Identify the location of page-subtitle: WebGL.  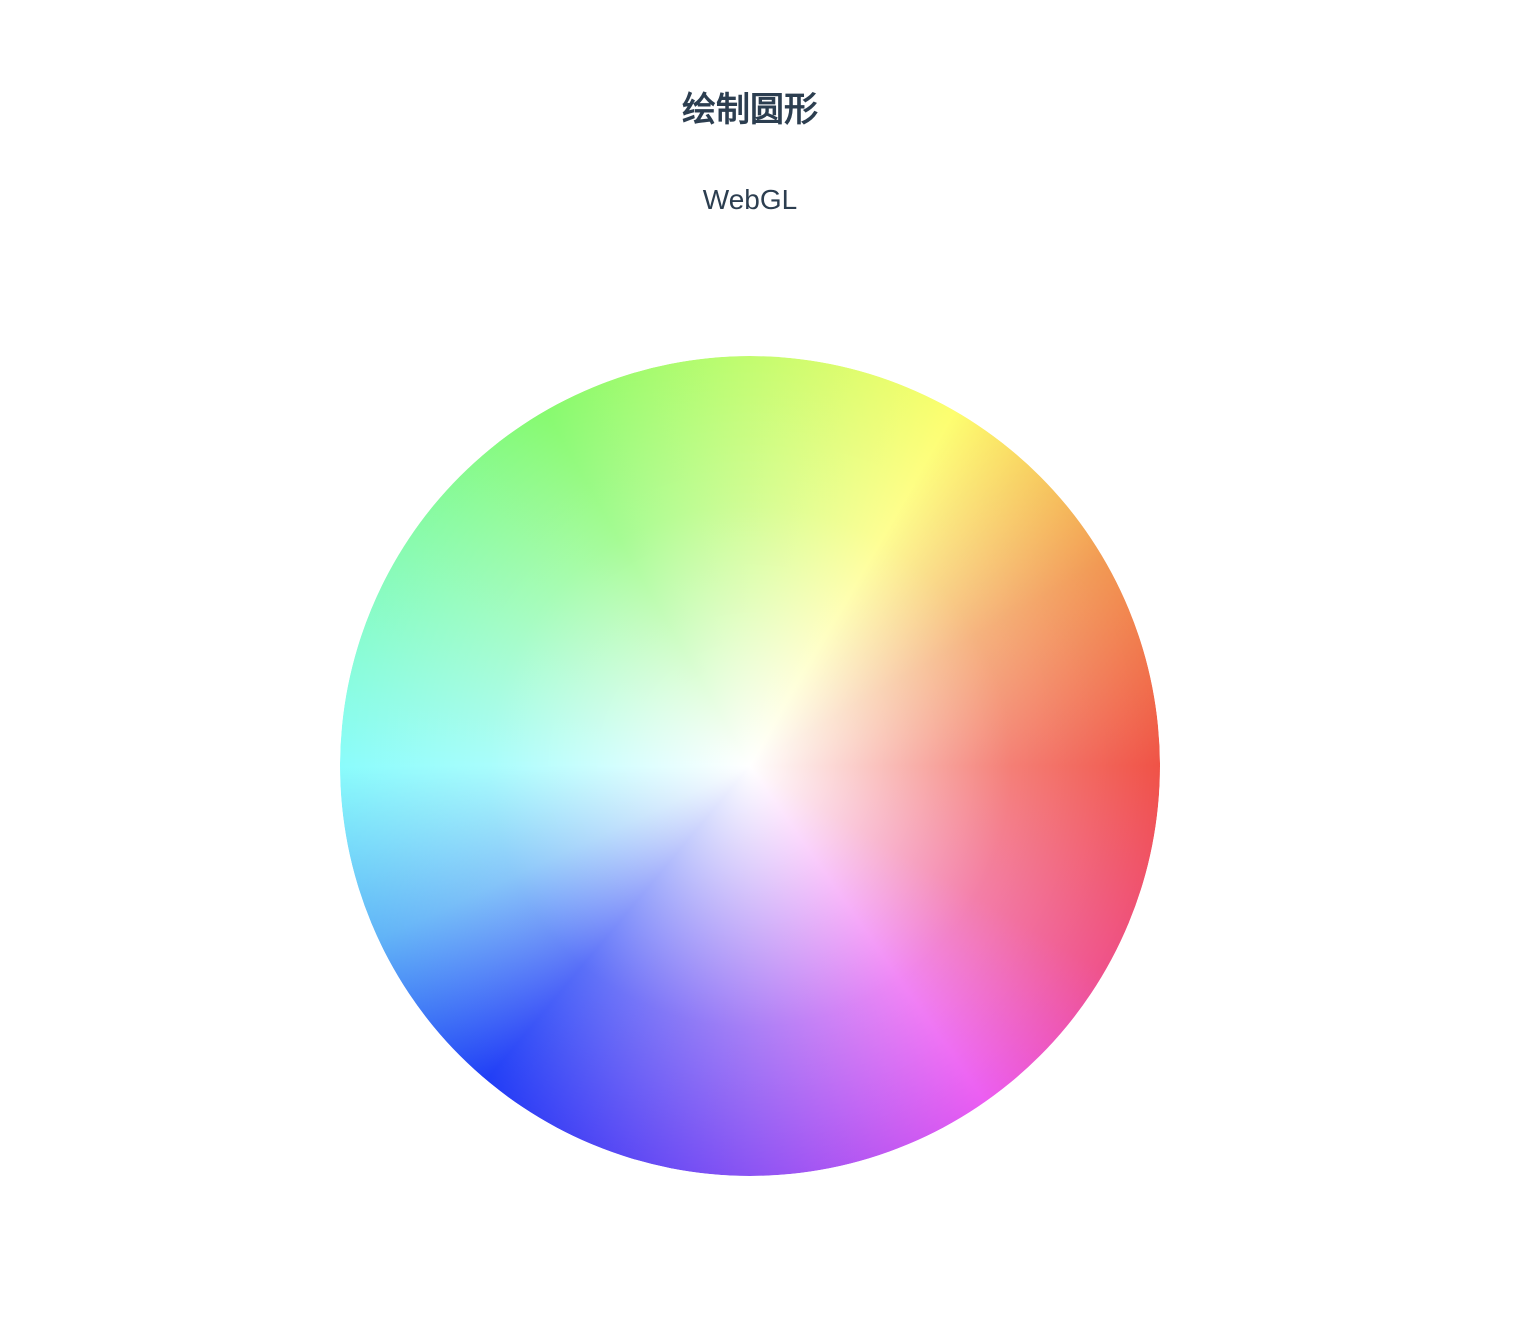
(750, 199).